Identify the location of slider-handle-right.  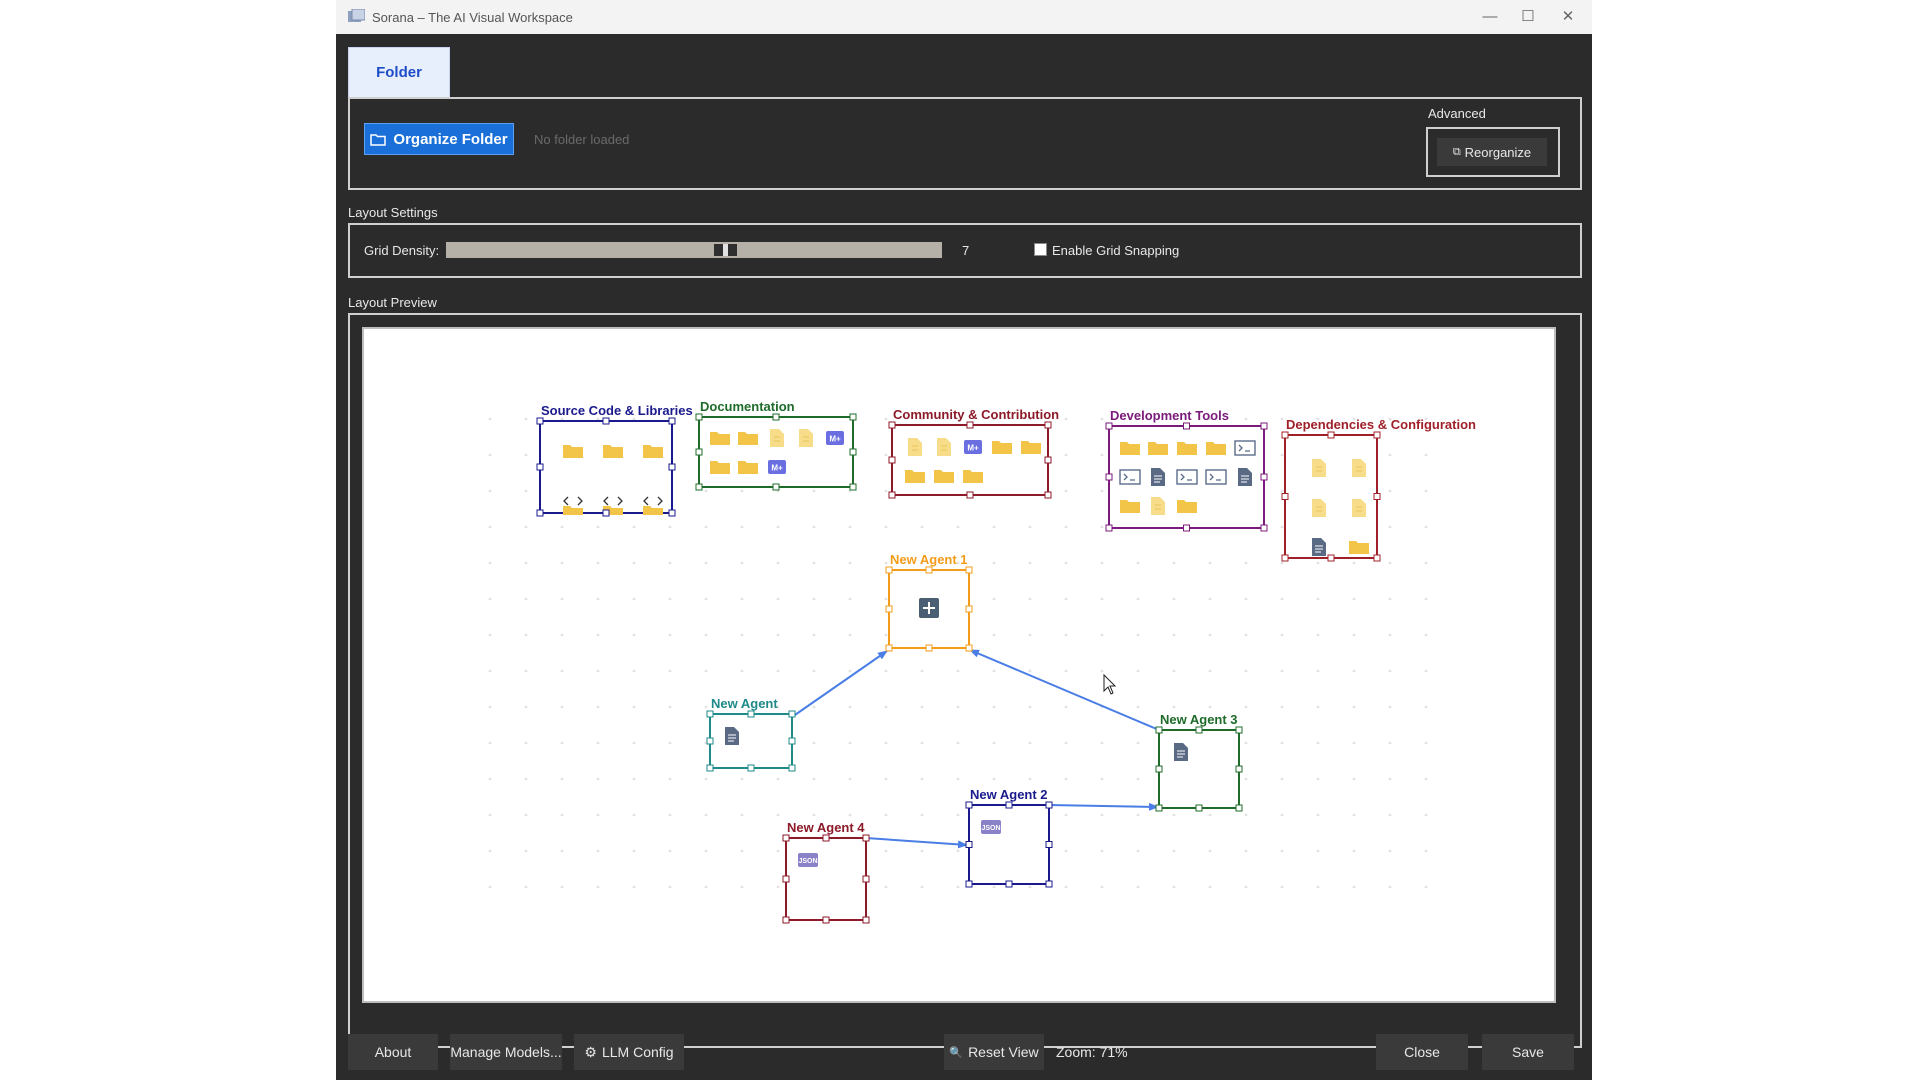
(732, 250).